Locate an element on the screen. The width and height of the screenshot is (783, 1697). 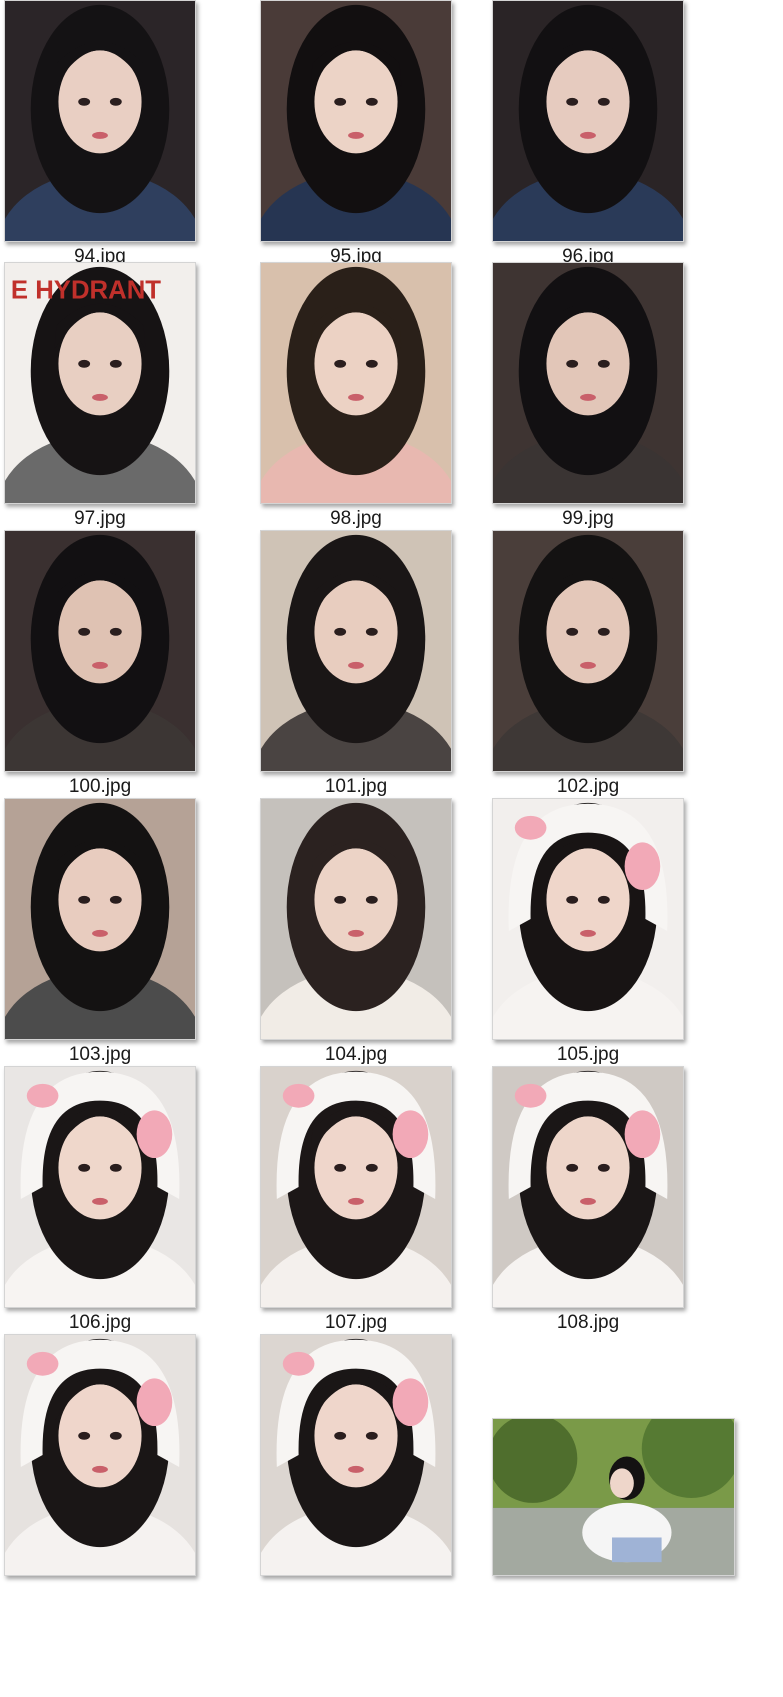
file-item: 107.jpg is located at coordinates (385, 1206).